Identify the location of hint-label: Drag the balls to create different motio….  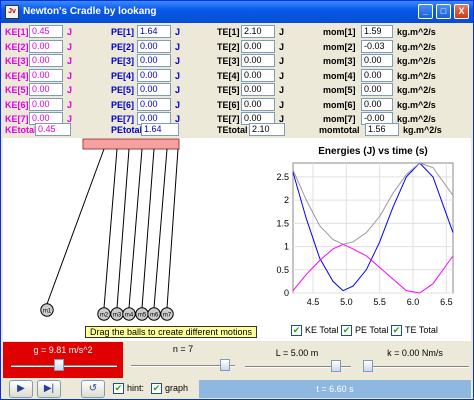
(171, 332).